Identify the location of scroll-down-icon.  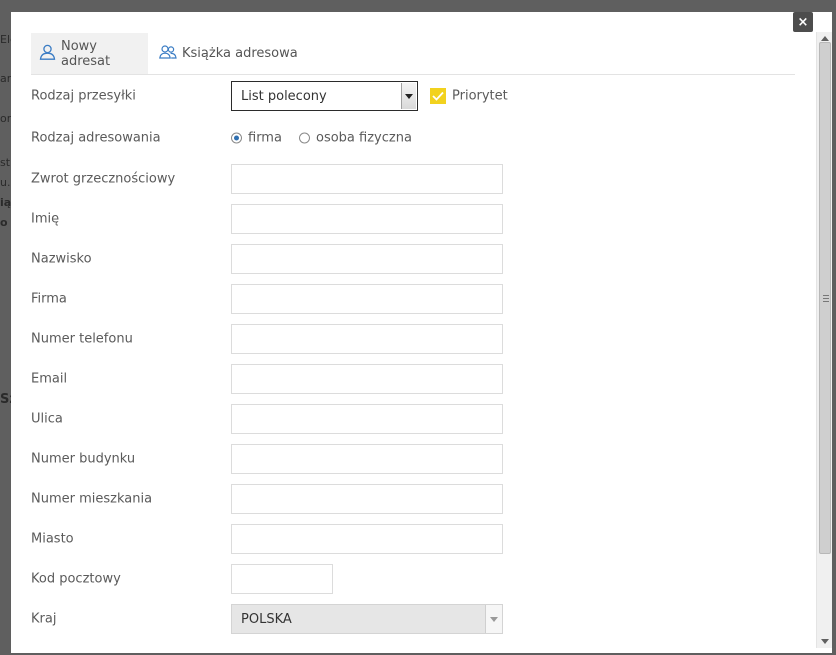
(825, 641).